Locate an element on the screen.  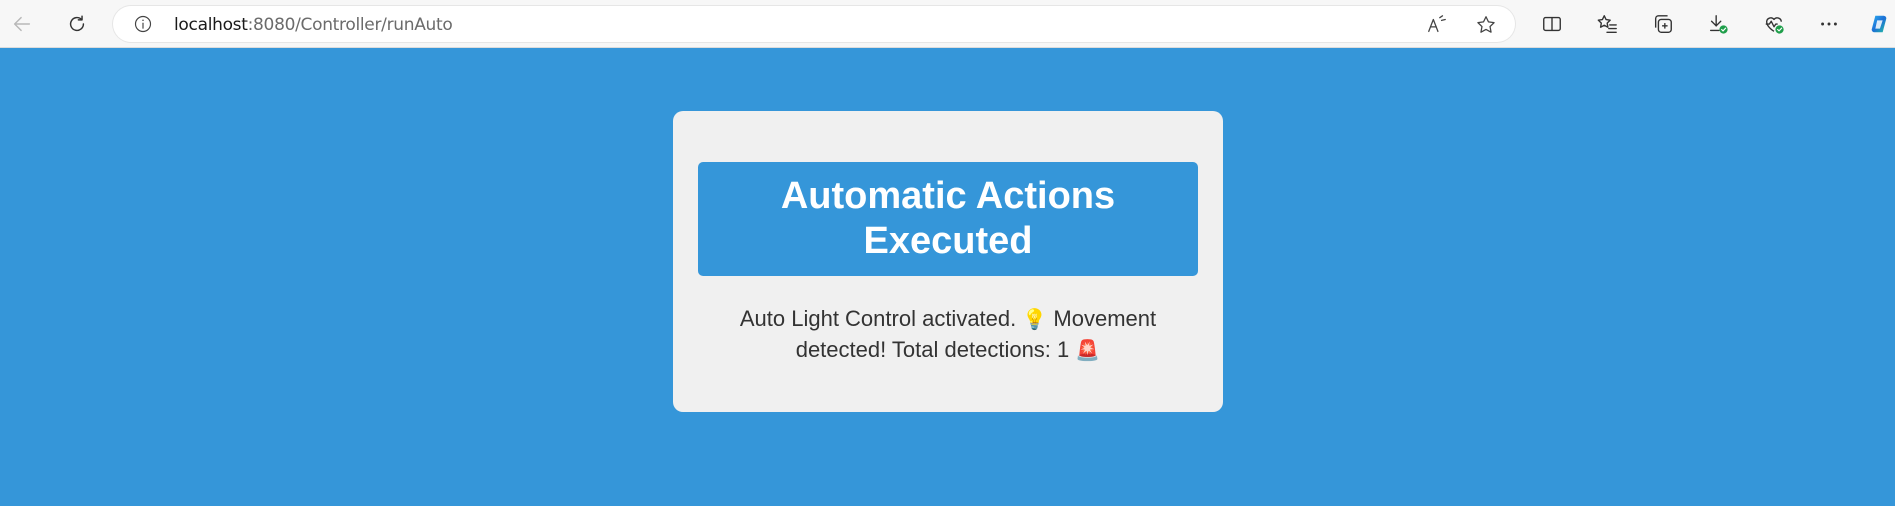
back-button is located at coordinates (22, 24).